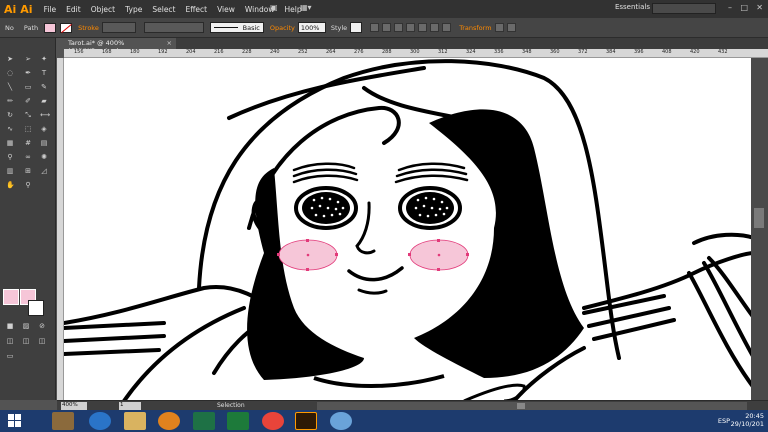  Describe the element at coordinates (532, 406) in the screenshot. I see `horizontal-scrollbar` at that location.